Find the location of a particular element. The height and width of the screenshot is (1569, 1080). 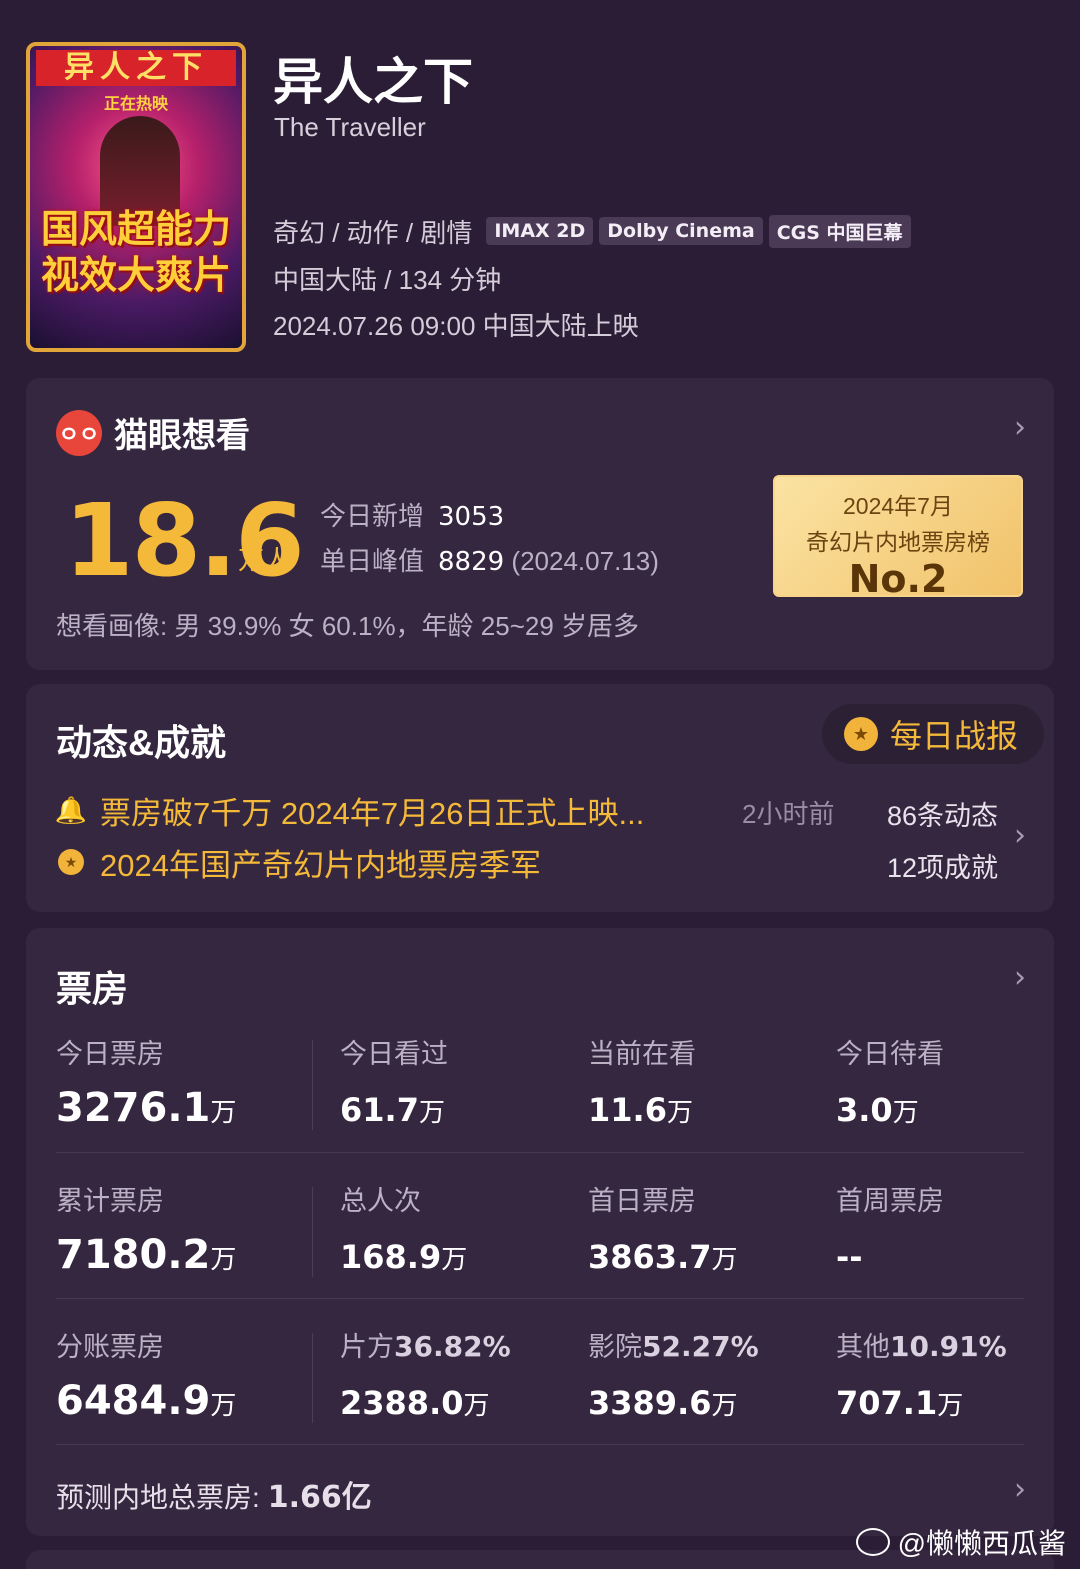

stat-value: 7180.2万 is located at coordinates (146, 1255).